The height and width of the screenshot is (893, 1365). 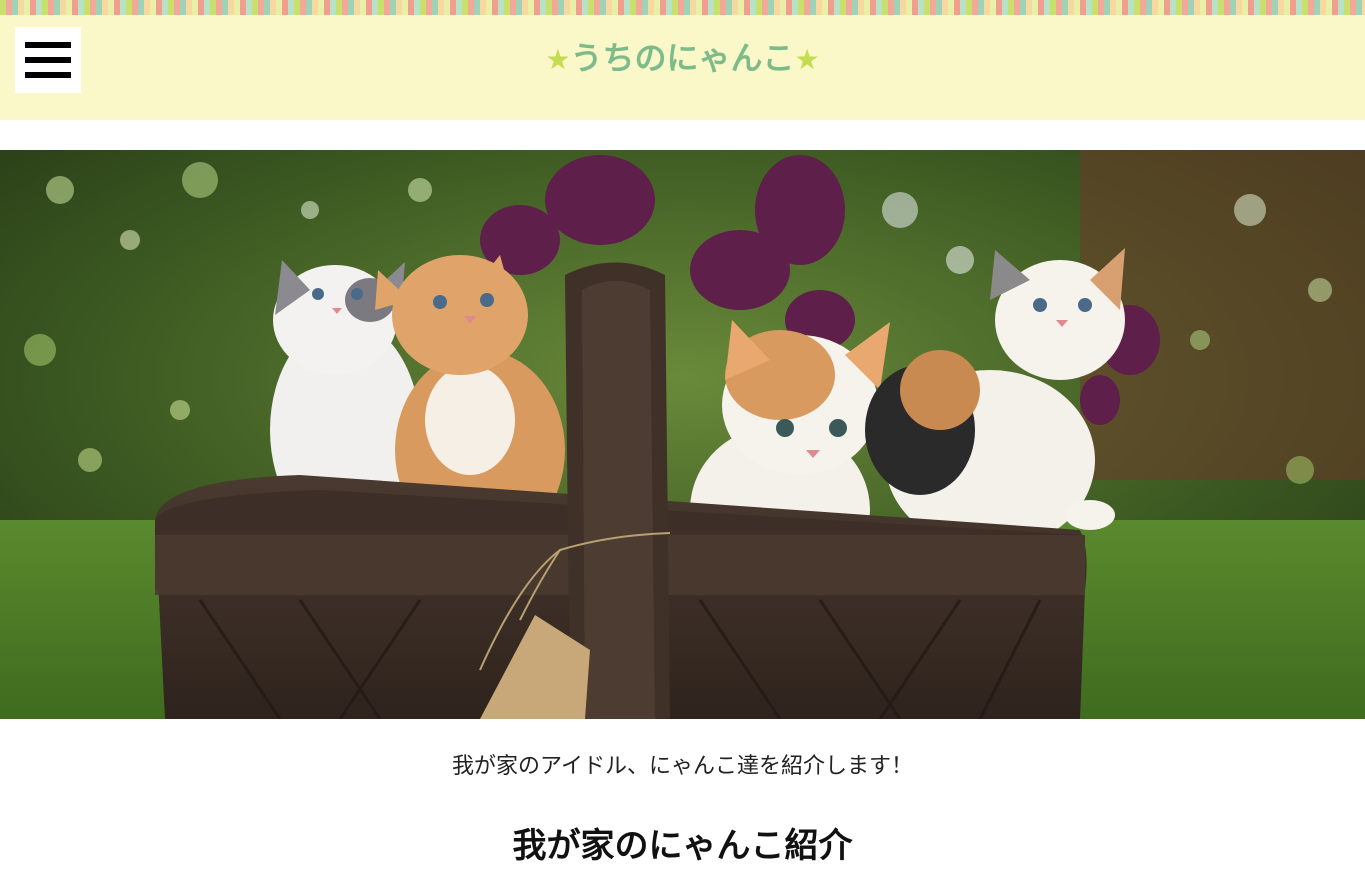 I want to click on star-icon-right: ★, so click(x=807, y=59).